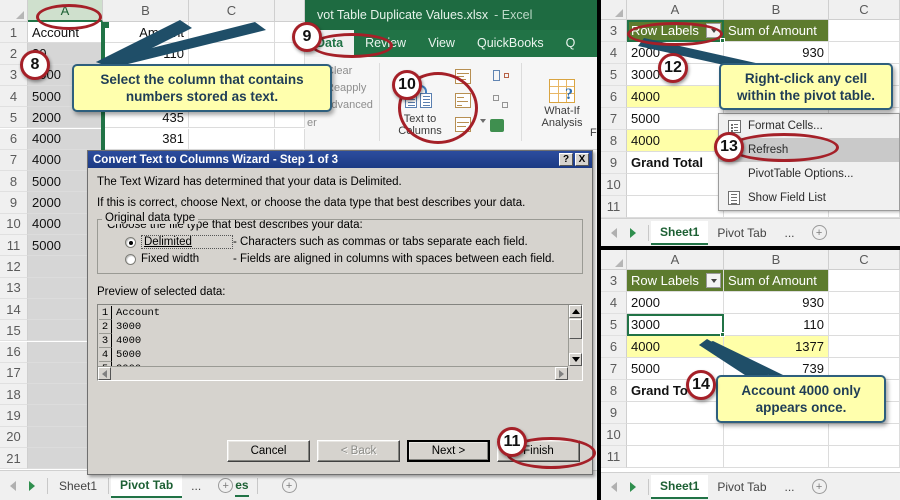  I want to click on row-labels-filter-button-br, so click(713, 280).